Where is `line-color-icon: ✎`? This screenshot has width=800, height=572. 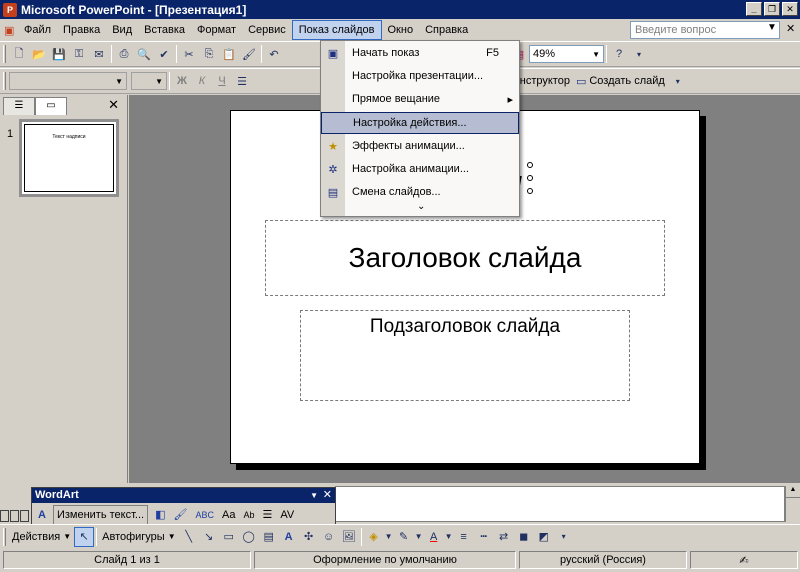
line-color-icon: ✎ is located at coordinates (404, 537).